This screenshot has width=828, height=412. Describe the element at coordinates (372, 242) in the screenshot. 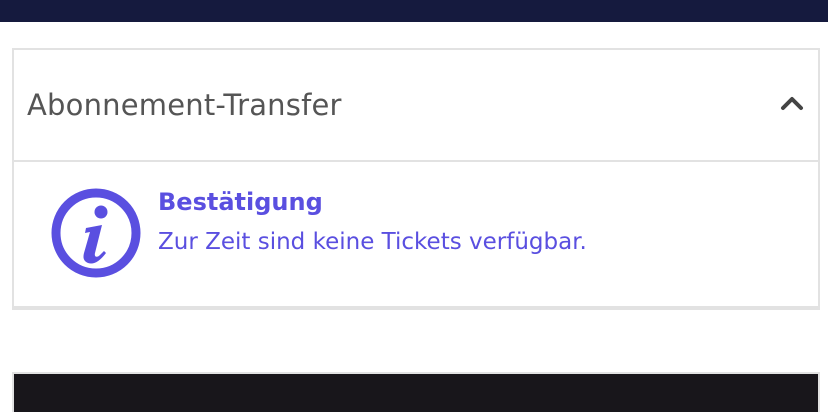

I see `message-text: Zur Zeit sind keine Tickets verfügbar.` at that location.